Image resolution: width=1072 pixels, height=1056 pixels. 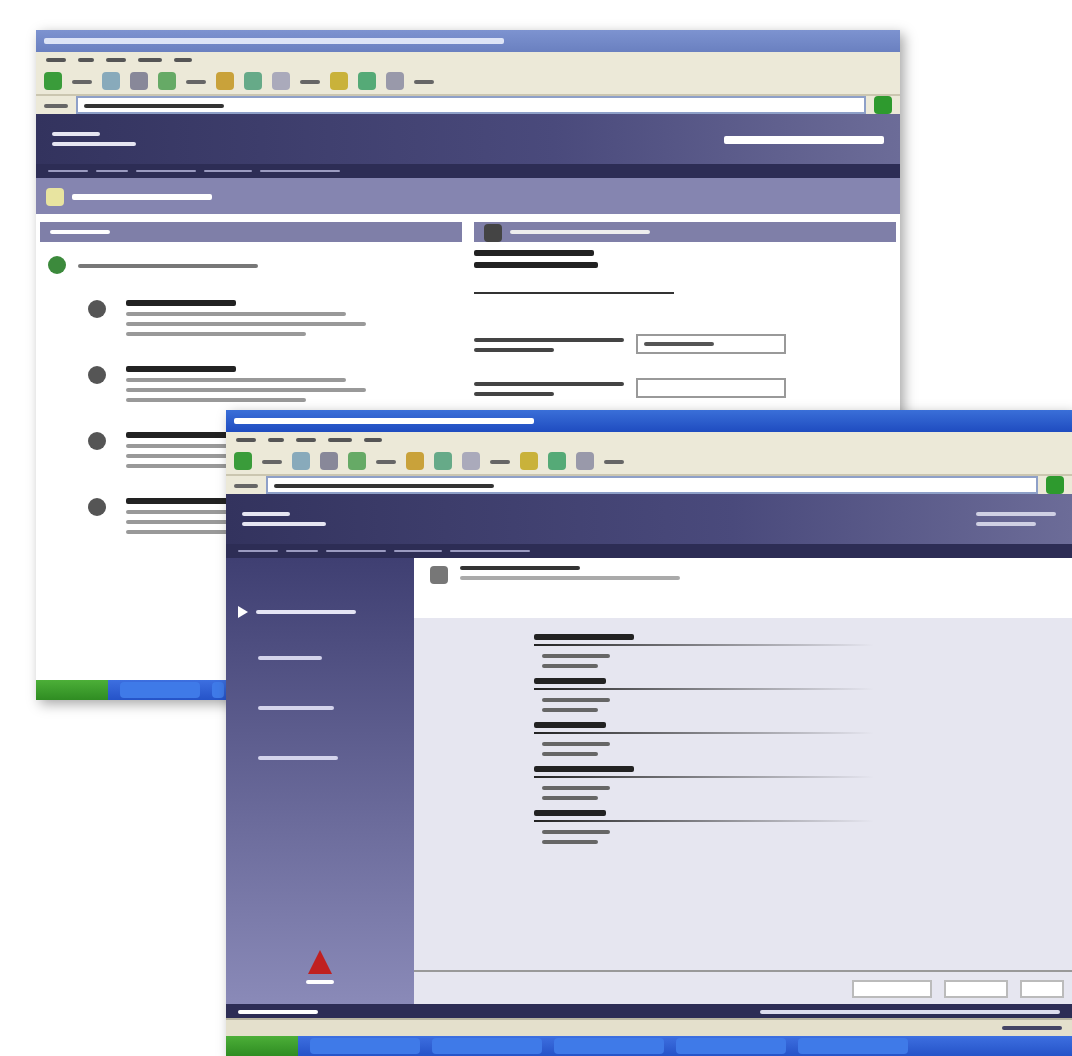 What do you see at coordinates (57, 265) in the screenshot?
I see `globe-icon` at bounding box center [57, 265].